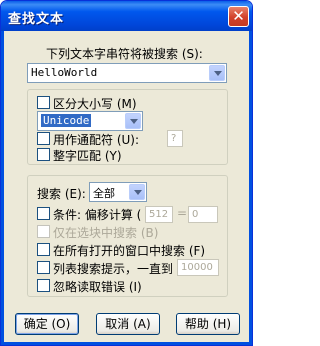 This screenshot has height=346, width=320. I want to click on whole-word-label: 整字匹配 (Y), so click(87, 156).